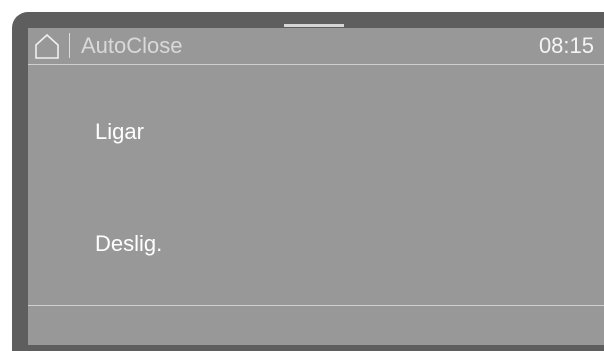 Image resolution: width=604 pixels, height=351 pixels. What do you see at coordinates (132, 45) in the screenshot?
I see `page-title: AutoClose` at bounding box center [132, 45].